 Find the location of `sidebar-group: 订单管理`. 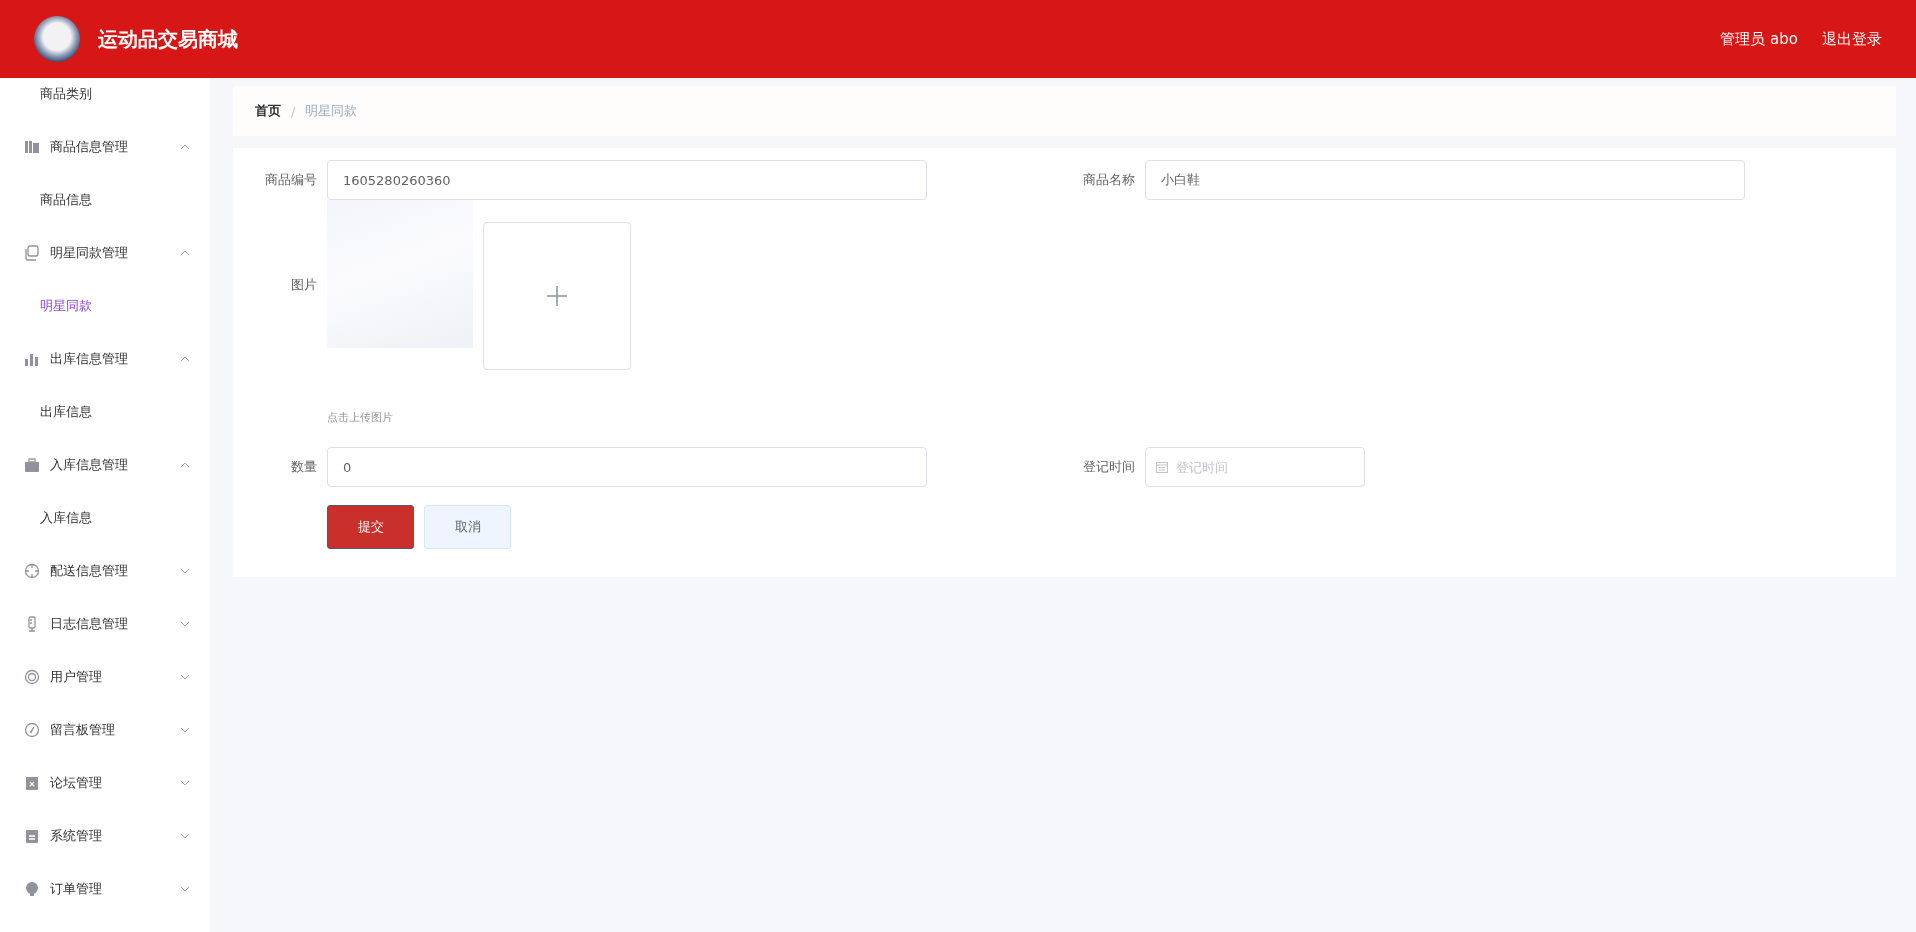

sidebar-group: 订单管理 is located at coordinates (105, 888).